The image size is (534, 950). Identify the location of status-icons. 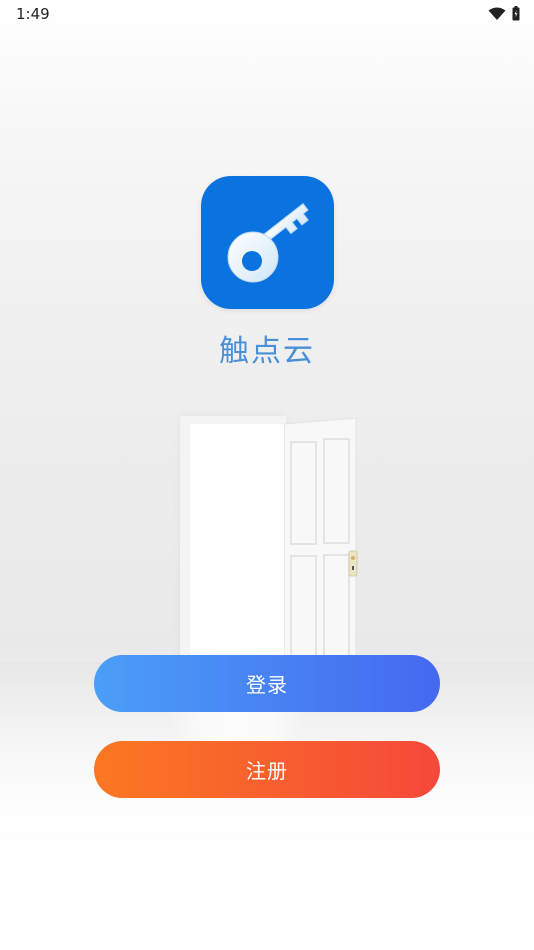
(504, 13).